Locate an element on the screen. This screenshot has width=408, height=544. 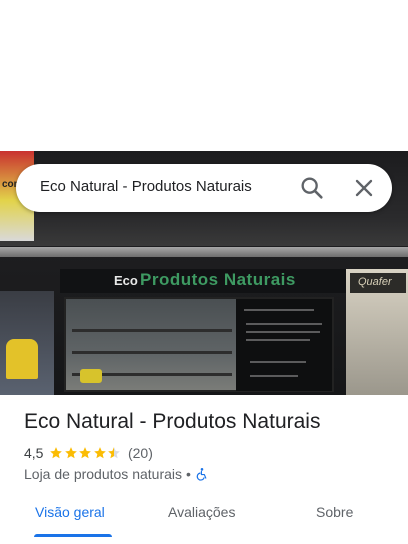
tab-reviews: Avaliações is located at coordinates (201, 512).